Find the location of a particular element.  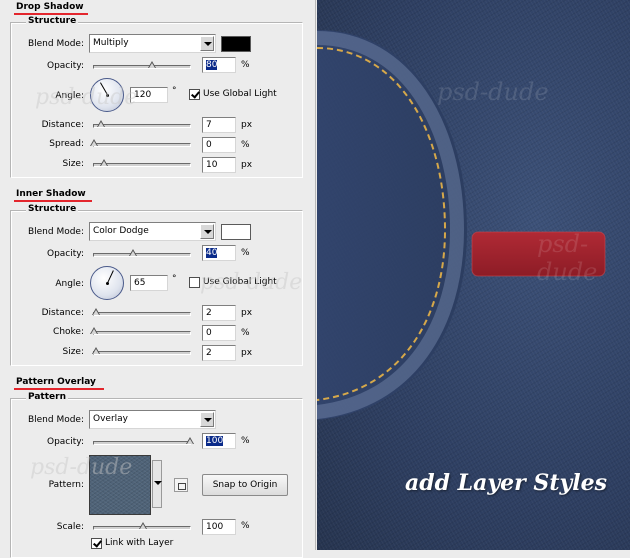

is-size-field: 2 is located at coordinates (219, 353).